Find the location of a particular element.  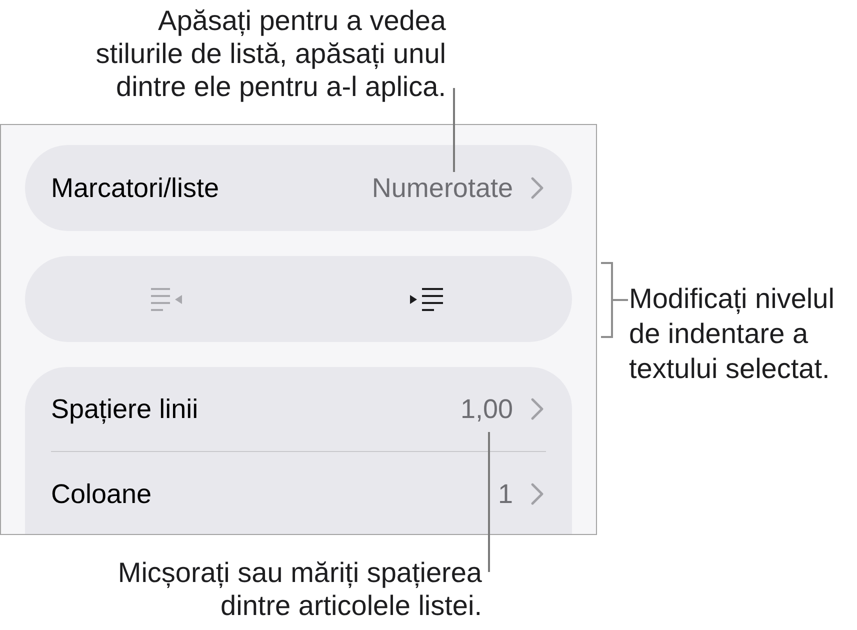

row-value: 1 is located at coordinates (505, 494).